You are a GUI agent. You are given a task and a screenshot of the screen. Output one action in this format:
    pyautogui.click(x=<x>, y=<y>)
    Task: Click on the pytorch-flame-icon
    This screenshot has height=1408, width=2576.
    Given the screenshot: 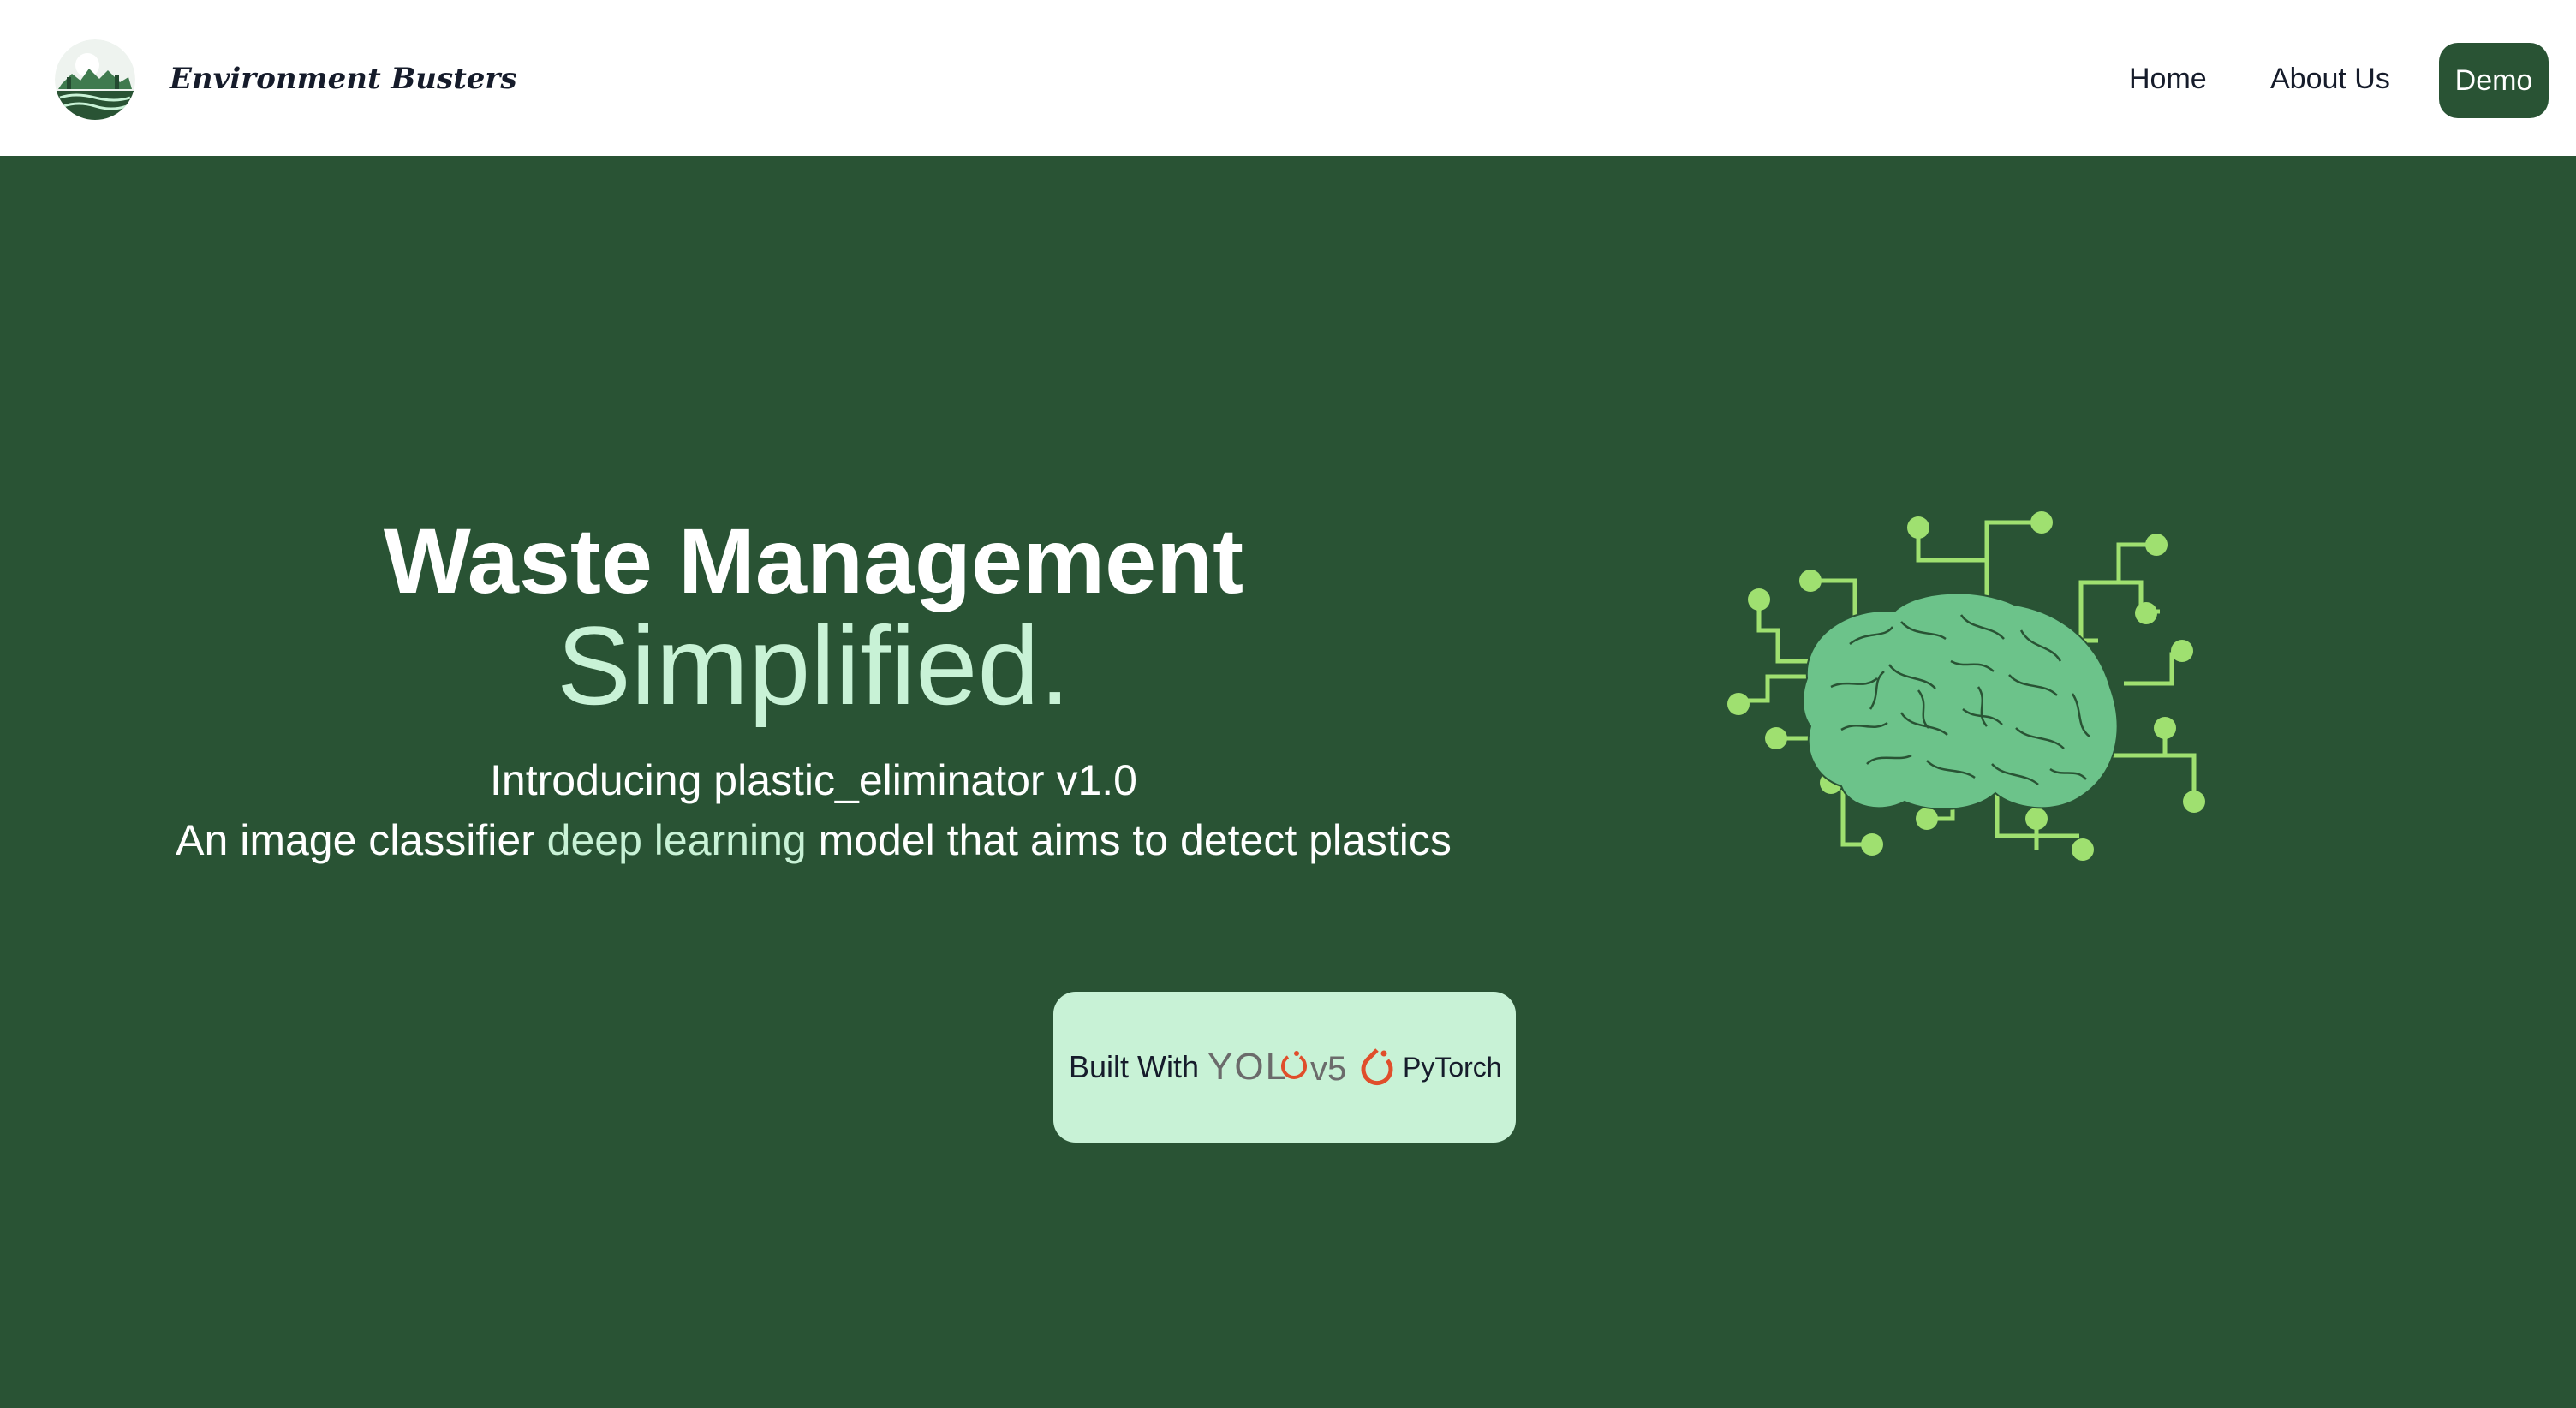 What is the action you would take?
    pyautogui.click(x=1377, y=1068)
    